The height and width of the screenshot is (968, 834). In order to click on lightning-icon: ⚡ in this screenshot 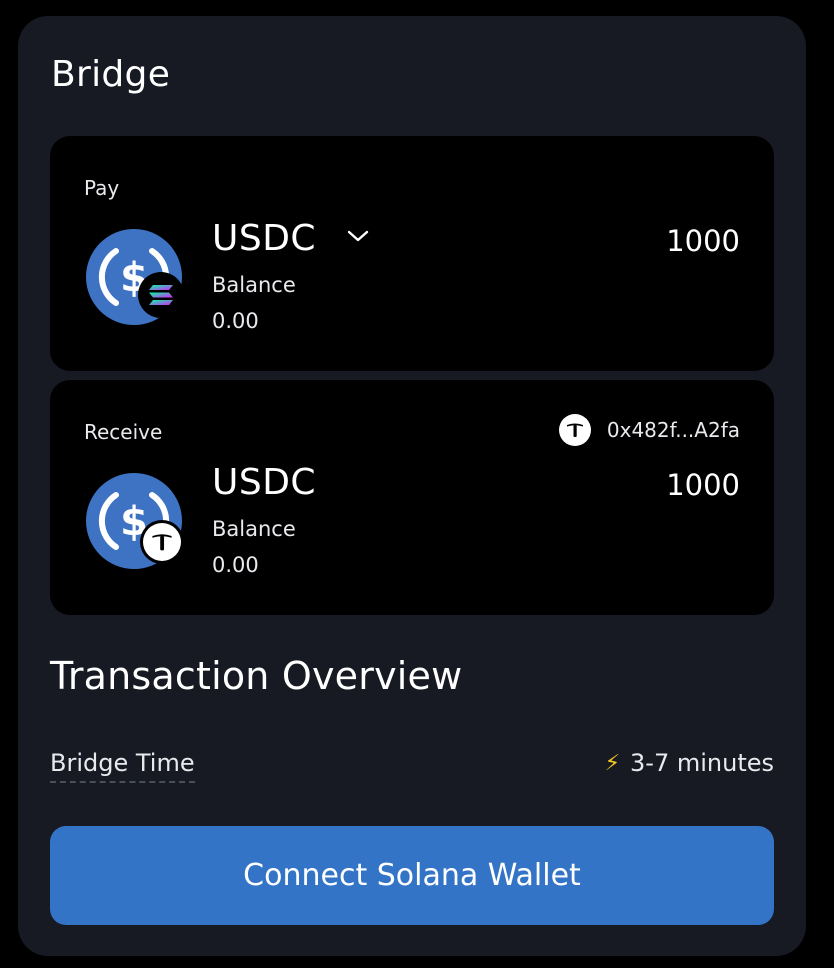, I will do `click(612, 763)`.